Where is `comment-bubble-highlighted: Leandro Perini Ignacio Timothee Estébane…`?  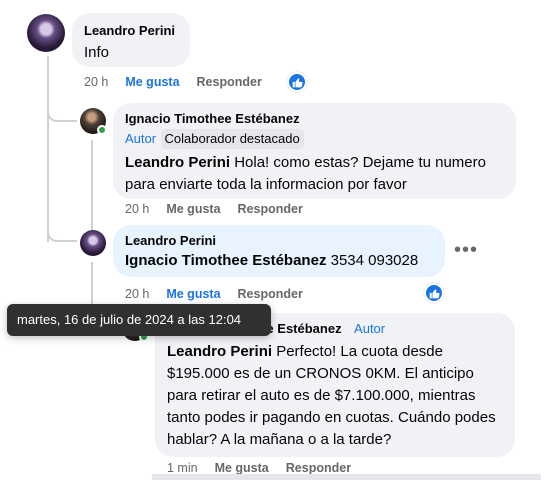 comment-bubble-highlighted: Leandro Perini Ignacio Timothee Estébane… is located at coordinates (279, 251).